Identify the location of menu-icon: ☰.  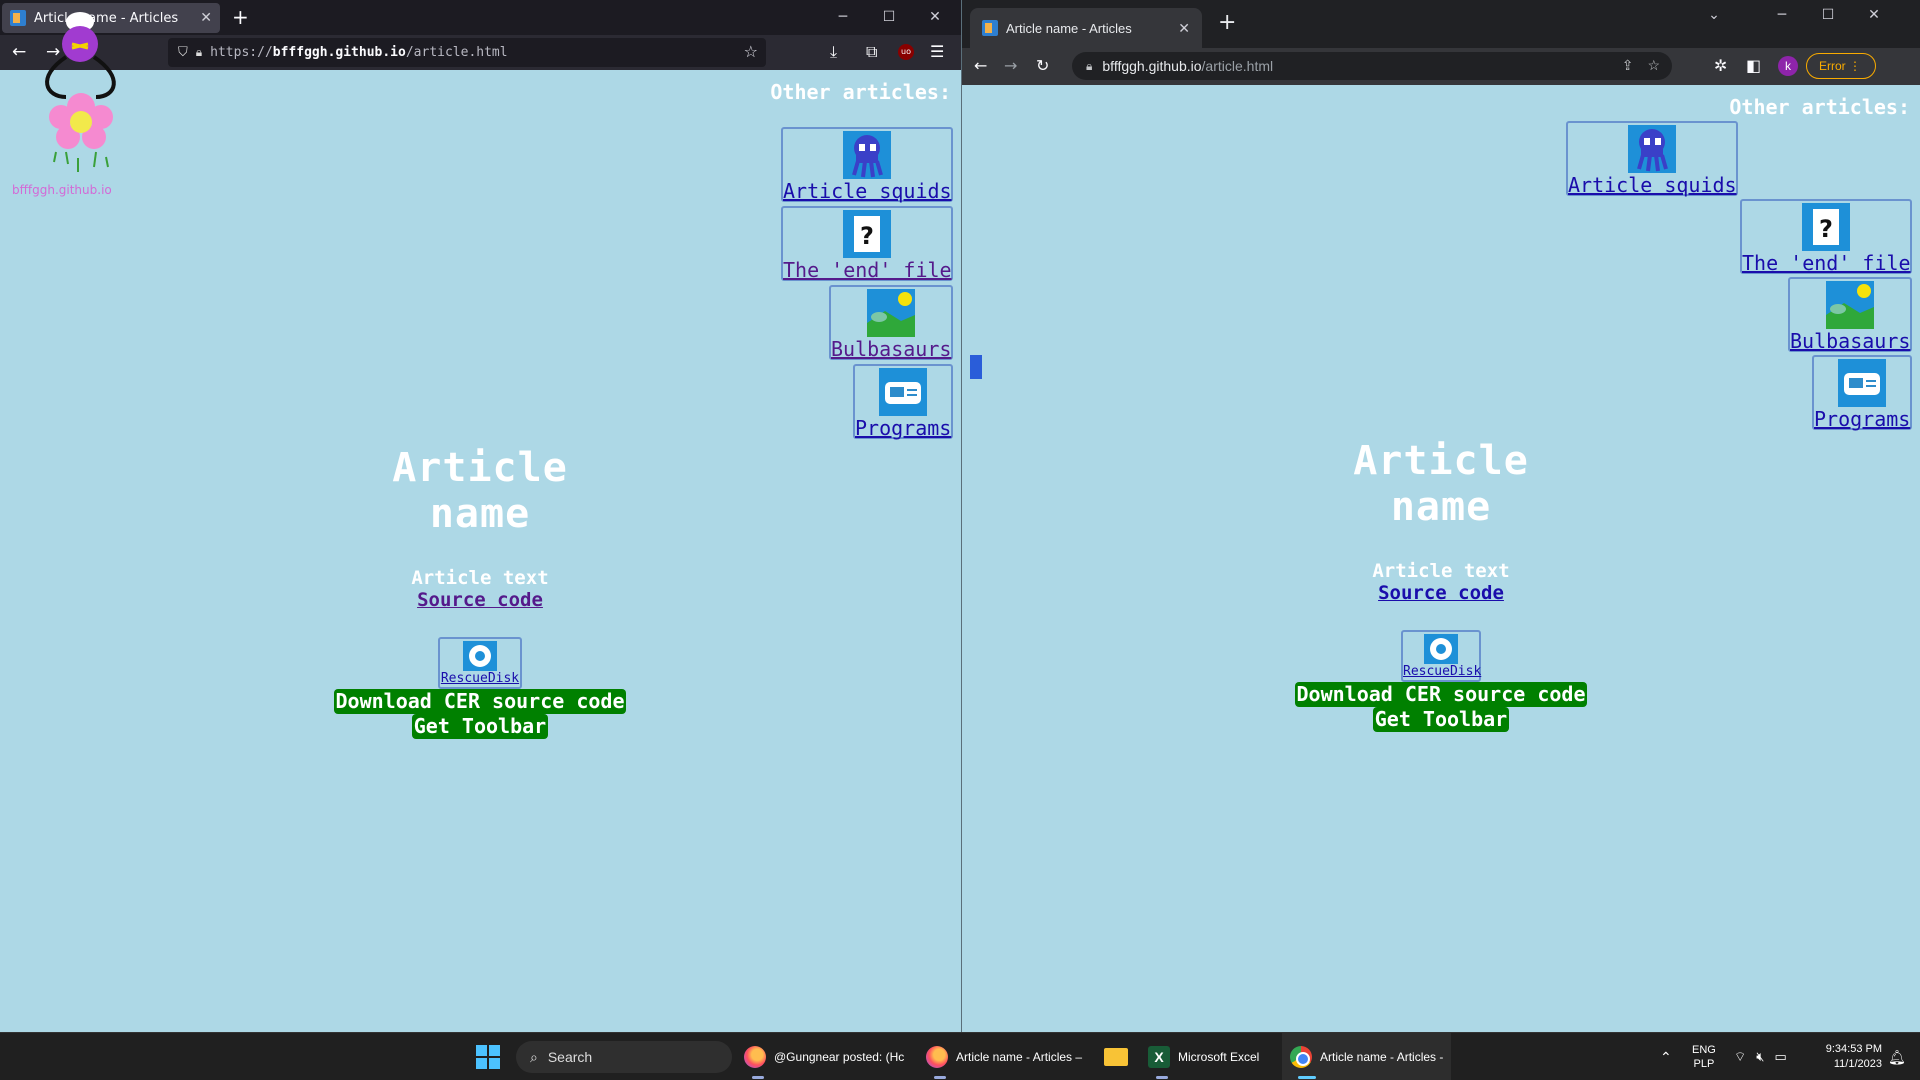
(937, 51).